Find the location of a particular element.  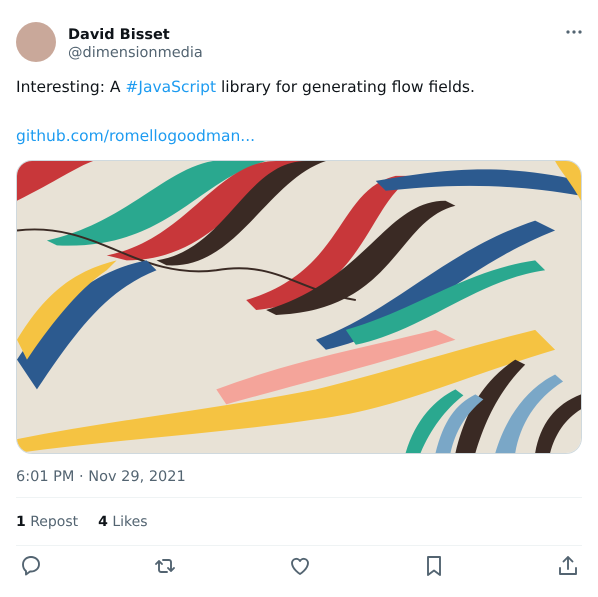

share-icon is located at coordinates (567, 565).